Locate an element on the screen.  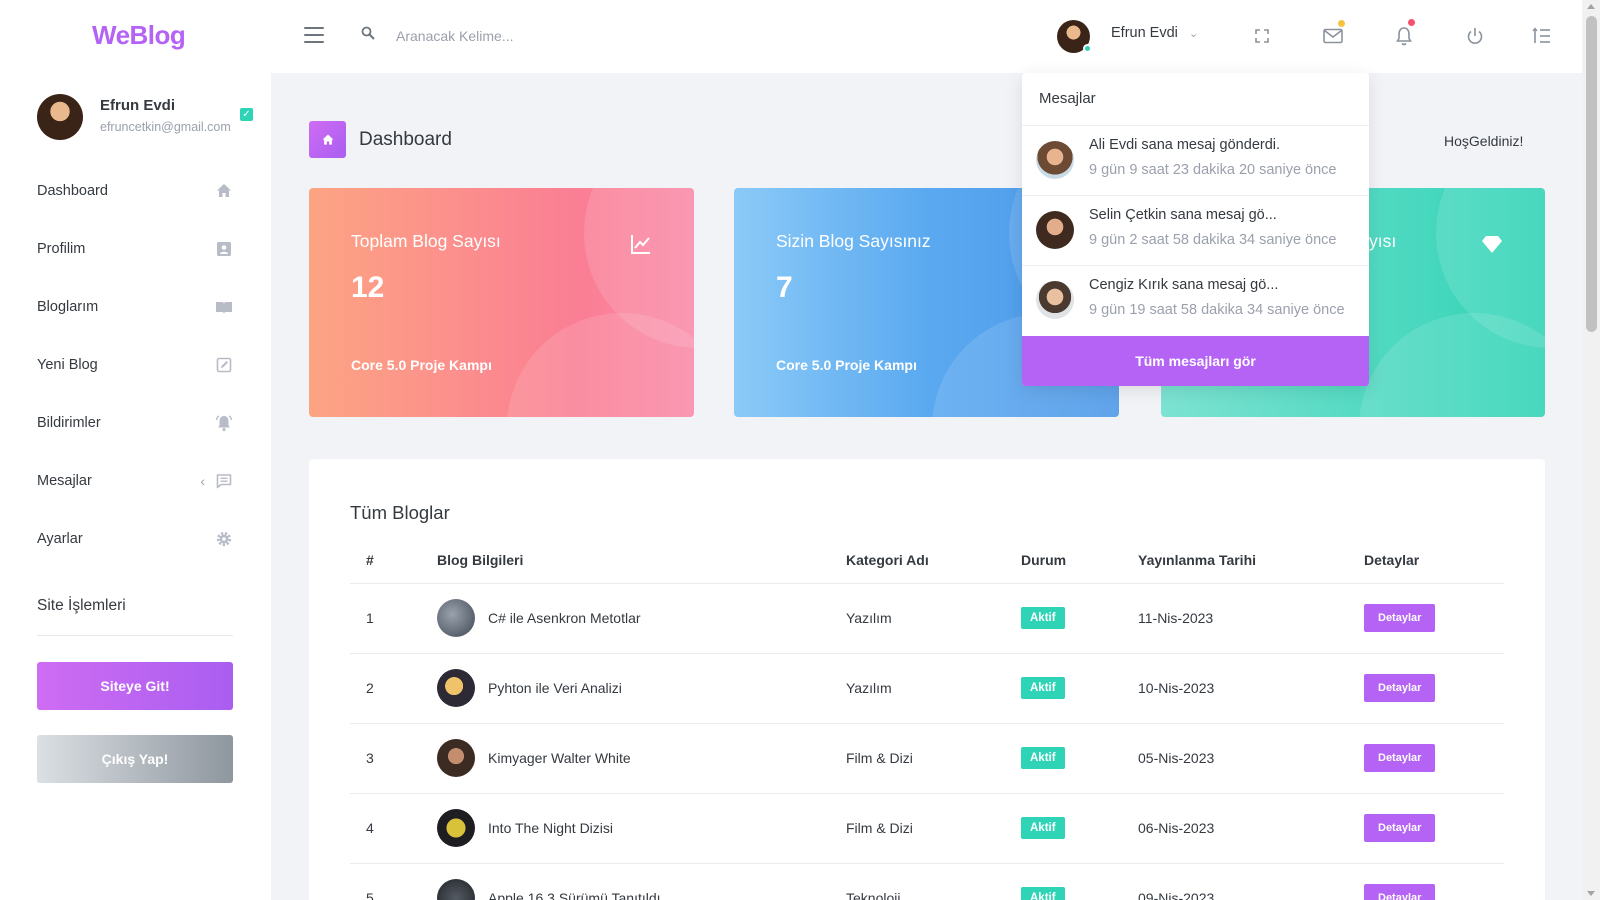
view-all-messages-button: Tüm mesajları gör is located at coordinates (1195, 361).